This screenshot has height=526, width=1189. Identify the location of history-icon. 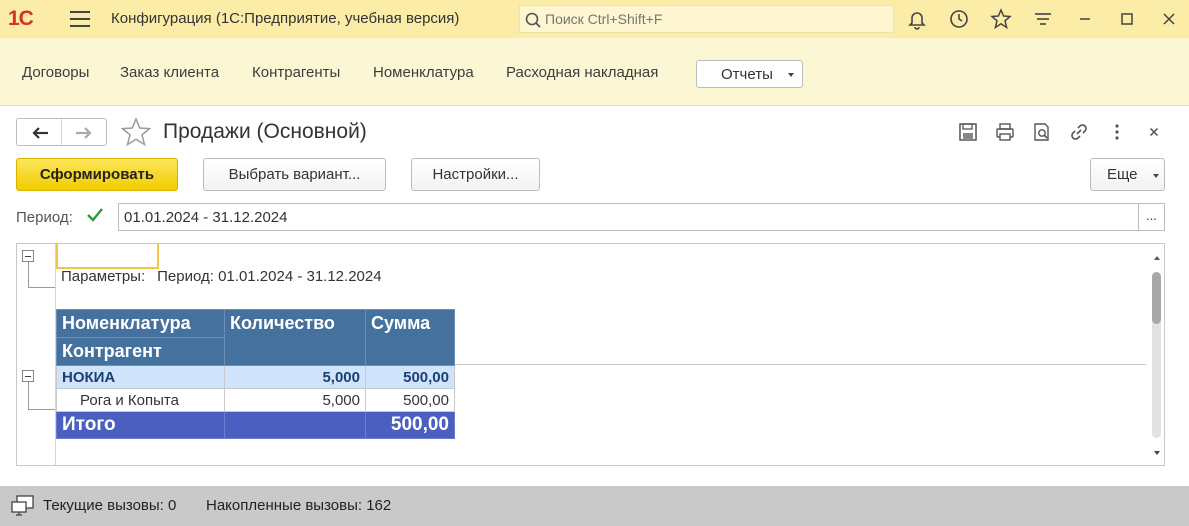
(959, 19).